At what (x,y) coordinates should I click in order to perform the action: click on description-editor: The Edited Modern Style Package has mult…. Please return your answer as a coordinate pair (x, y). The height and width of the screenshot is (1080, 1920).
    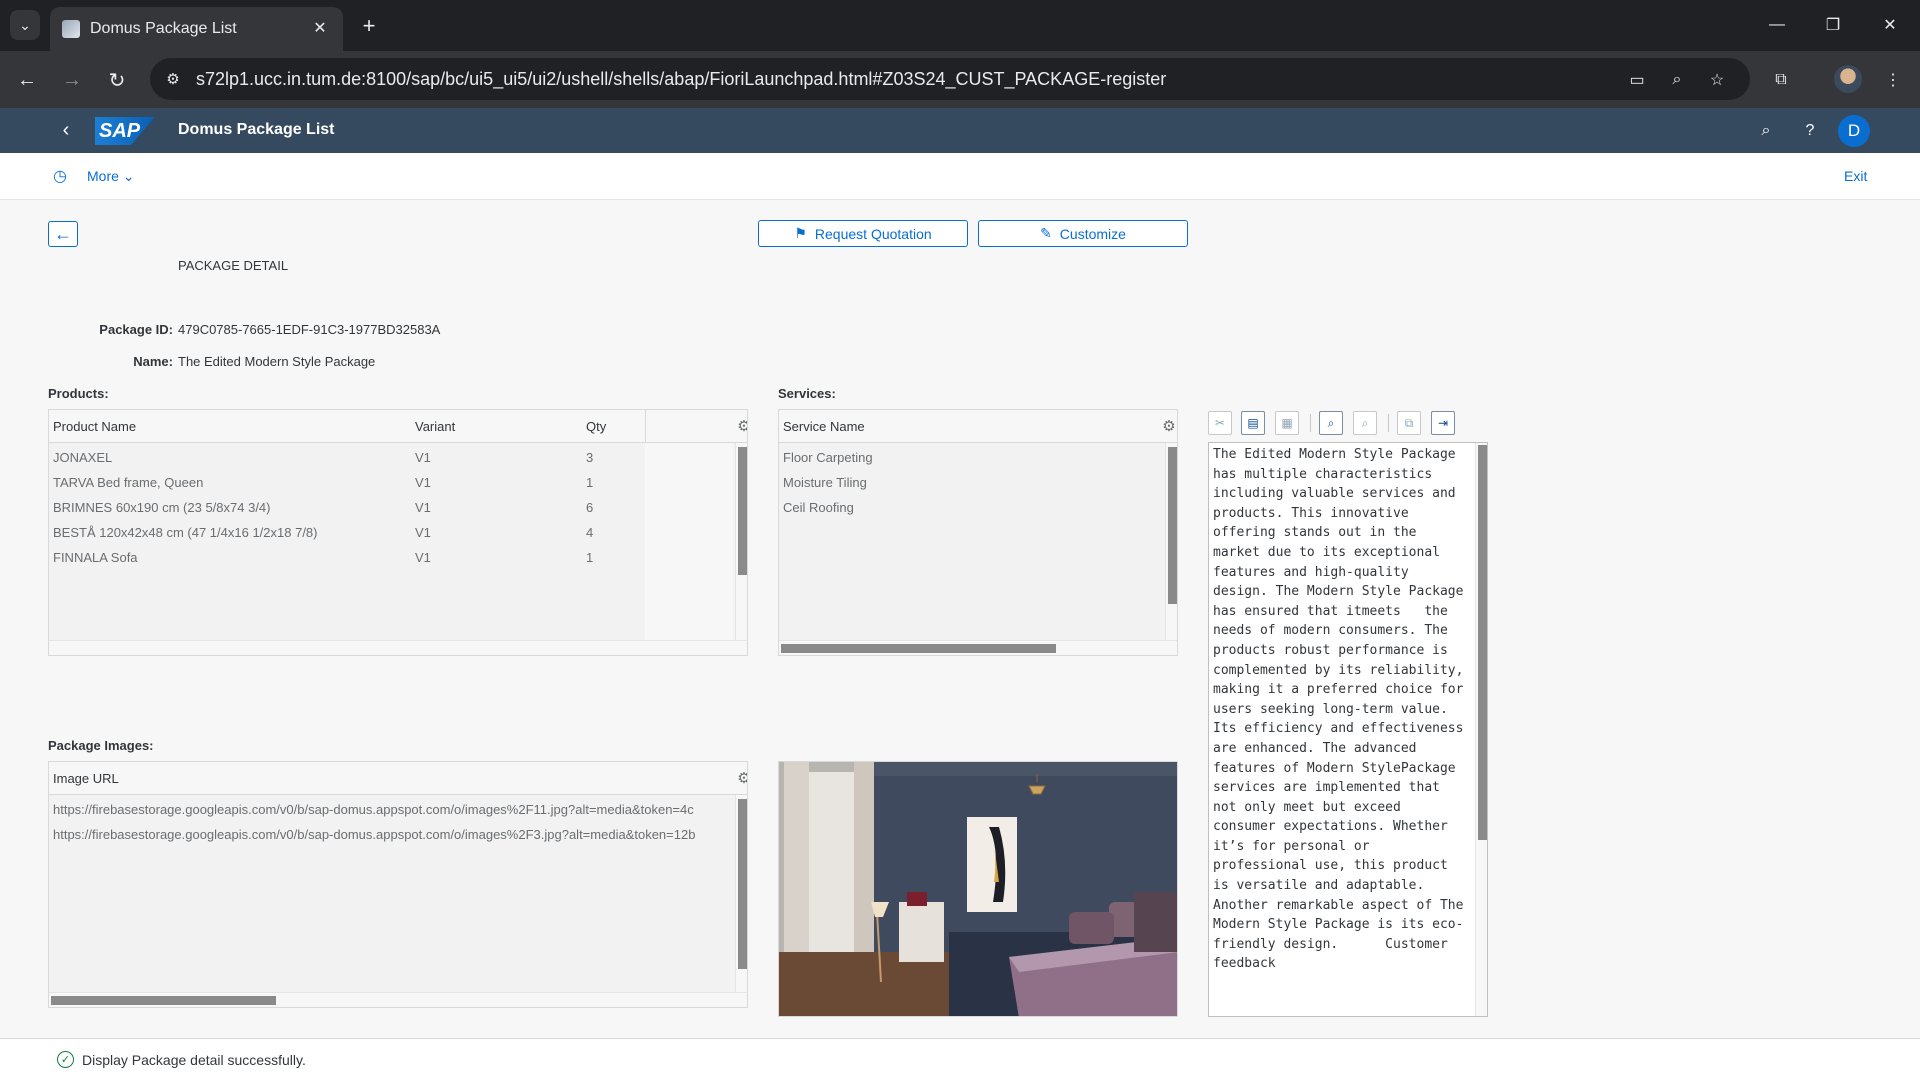
    Looking at the image, I should click on (1348, 729).